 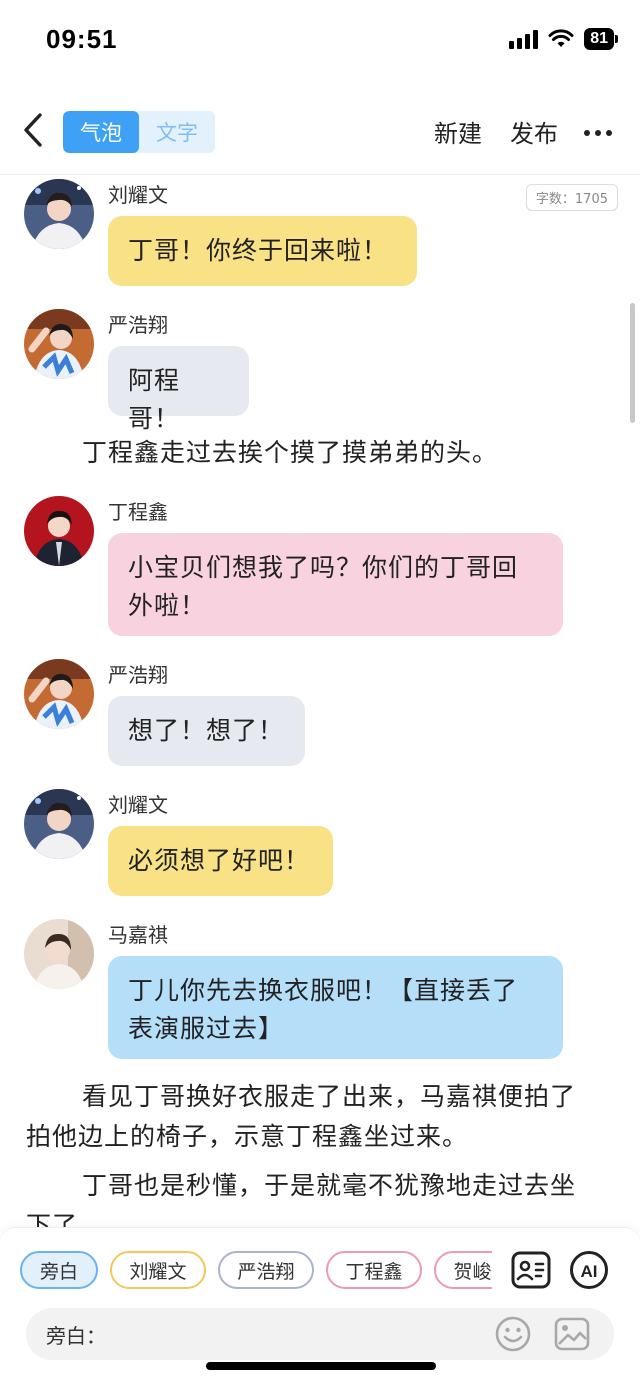 I want to click on status-icons: 81, so click(x=563, y=39).